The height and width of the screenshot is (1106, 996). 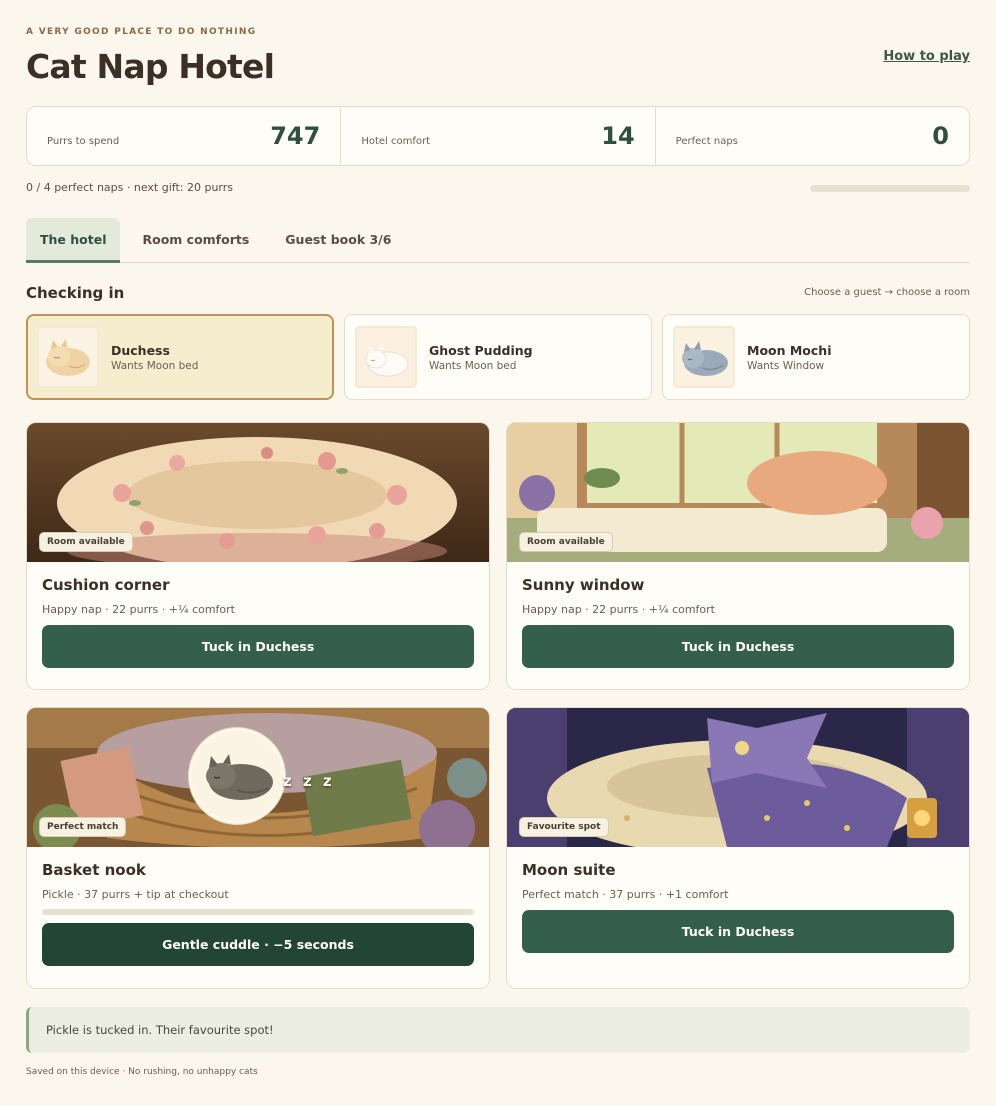 I want to click on room-image: Favourite spot, so click(x=738, y=777).